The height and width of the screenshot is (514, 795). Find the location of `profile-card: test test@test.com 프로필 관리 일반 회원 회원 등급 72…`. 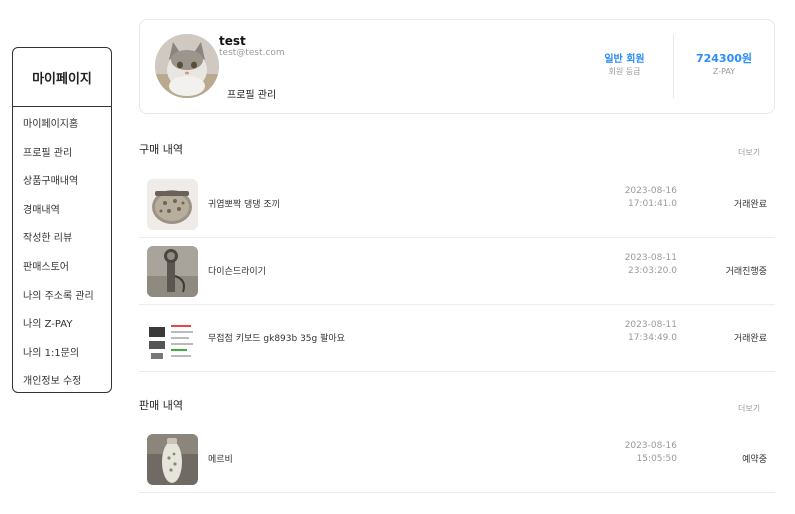

profile-card: test test@test.com 프로필 관리 일반 회원 회원 등급 72… is located at coordinates (457, 66).